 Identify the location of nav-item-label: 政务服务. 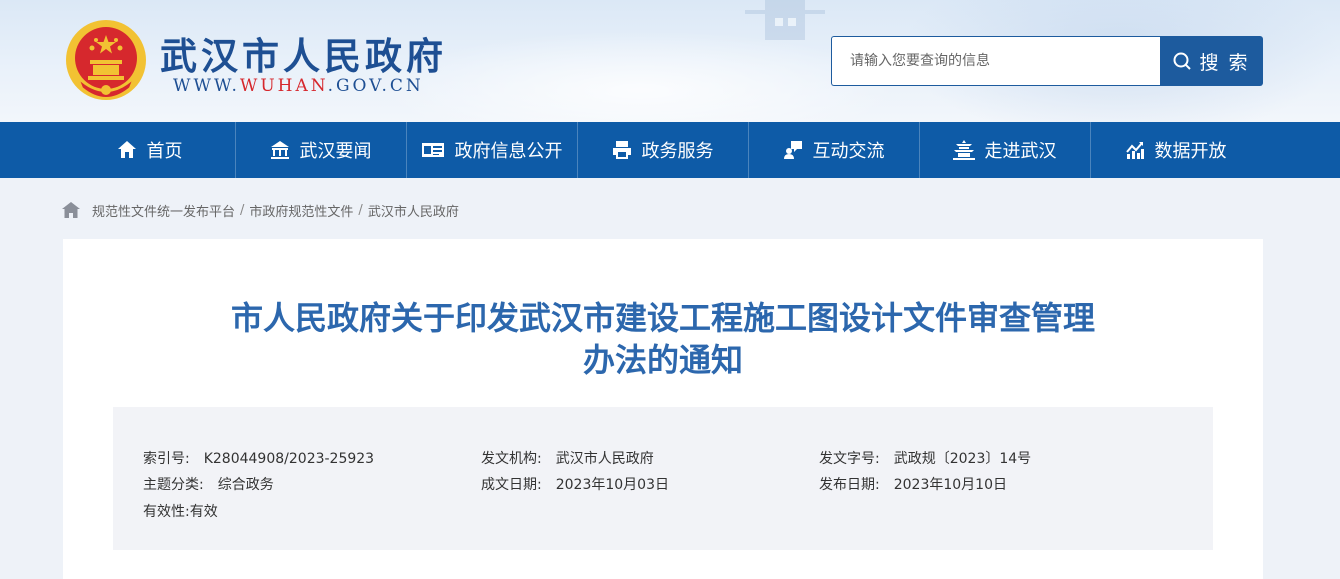
(677, 151).